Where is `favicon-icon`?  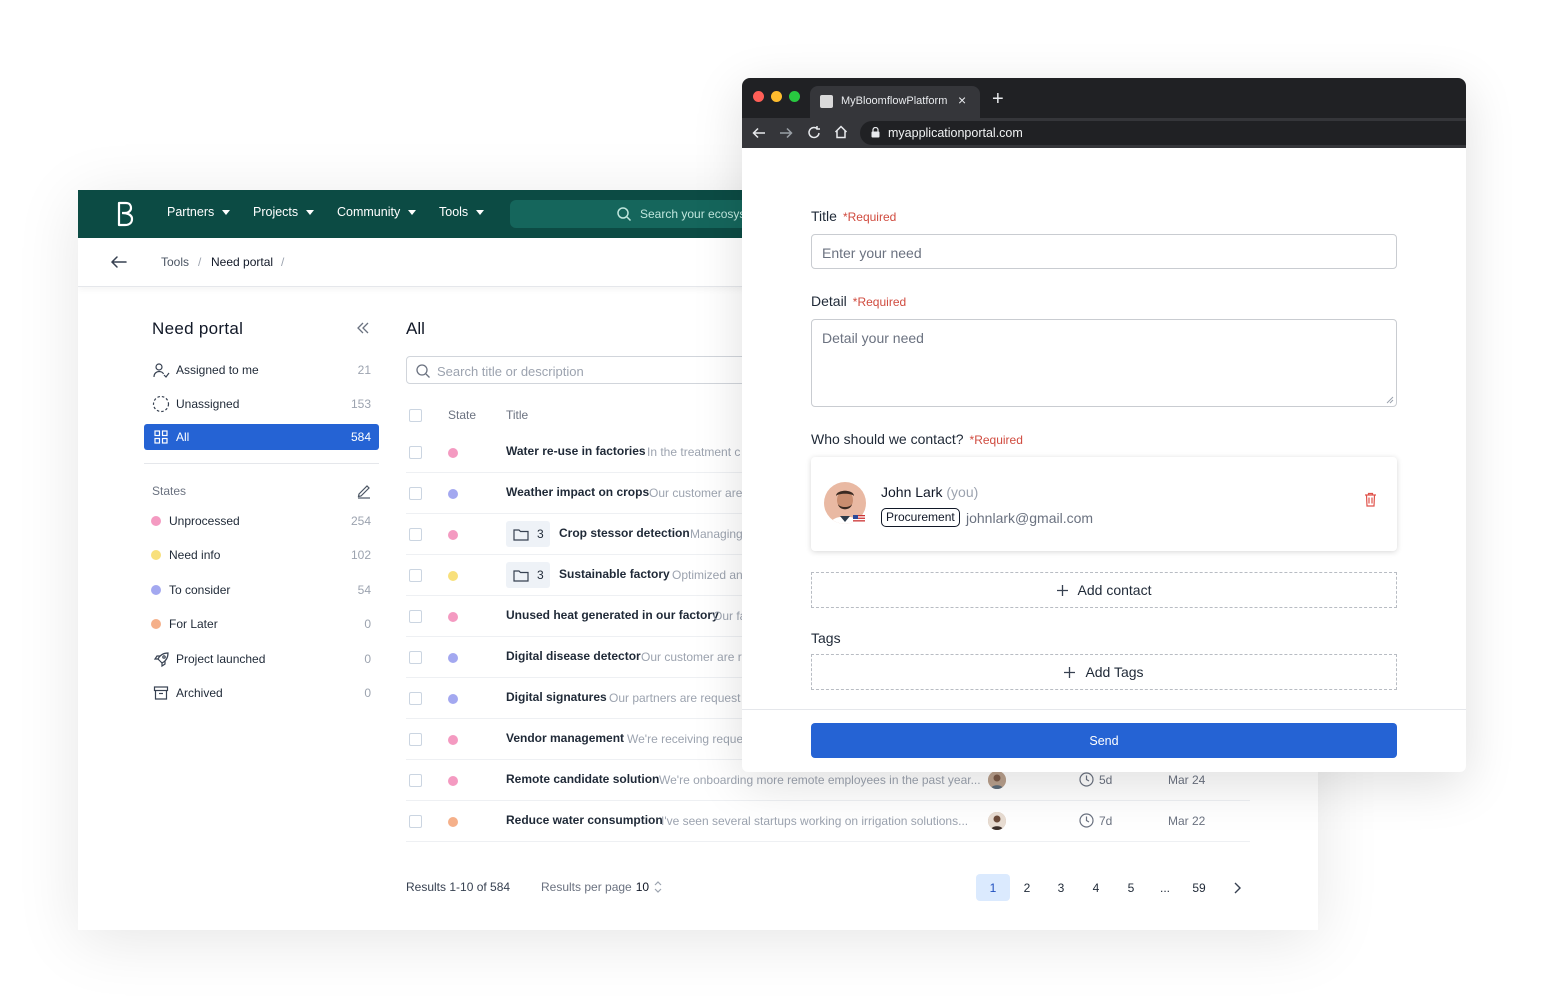
favicon-icon is located at coordinates (826, 101).